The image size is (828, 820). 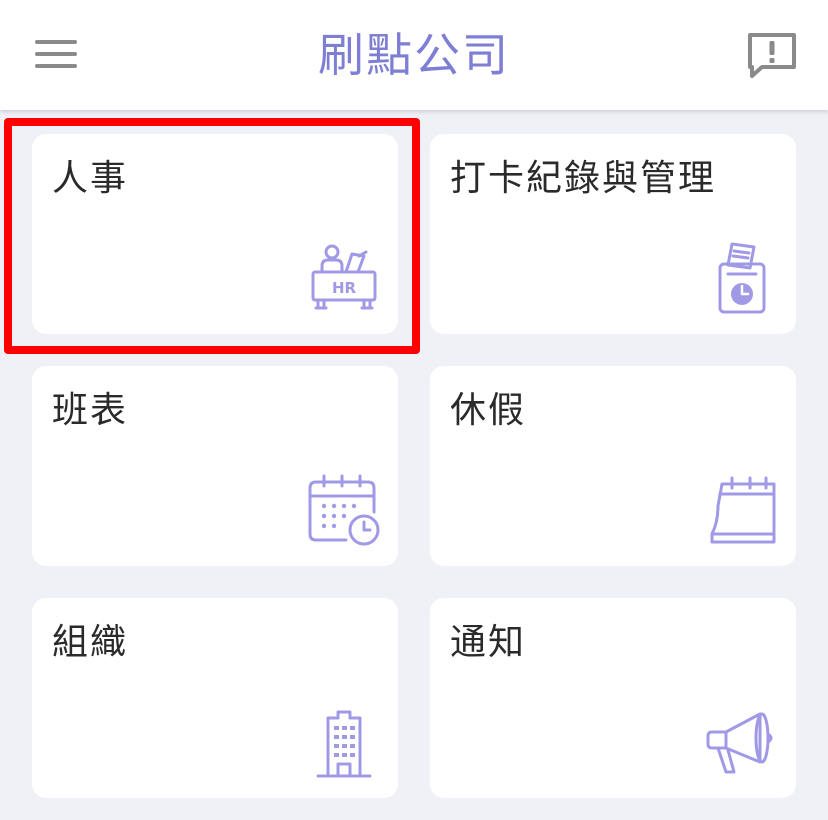 What do you see at coordinates (90, 642) in the screenshot?
I see `tile-label: 組織` at bounding box center [90, 642].